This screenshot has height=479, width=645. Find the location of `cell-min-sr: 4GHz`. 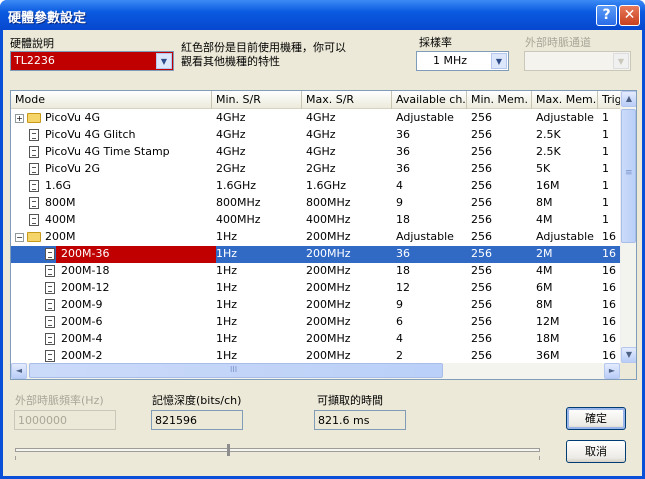

cell-min-sr: 4GHz is located at coordinates (231, 117).